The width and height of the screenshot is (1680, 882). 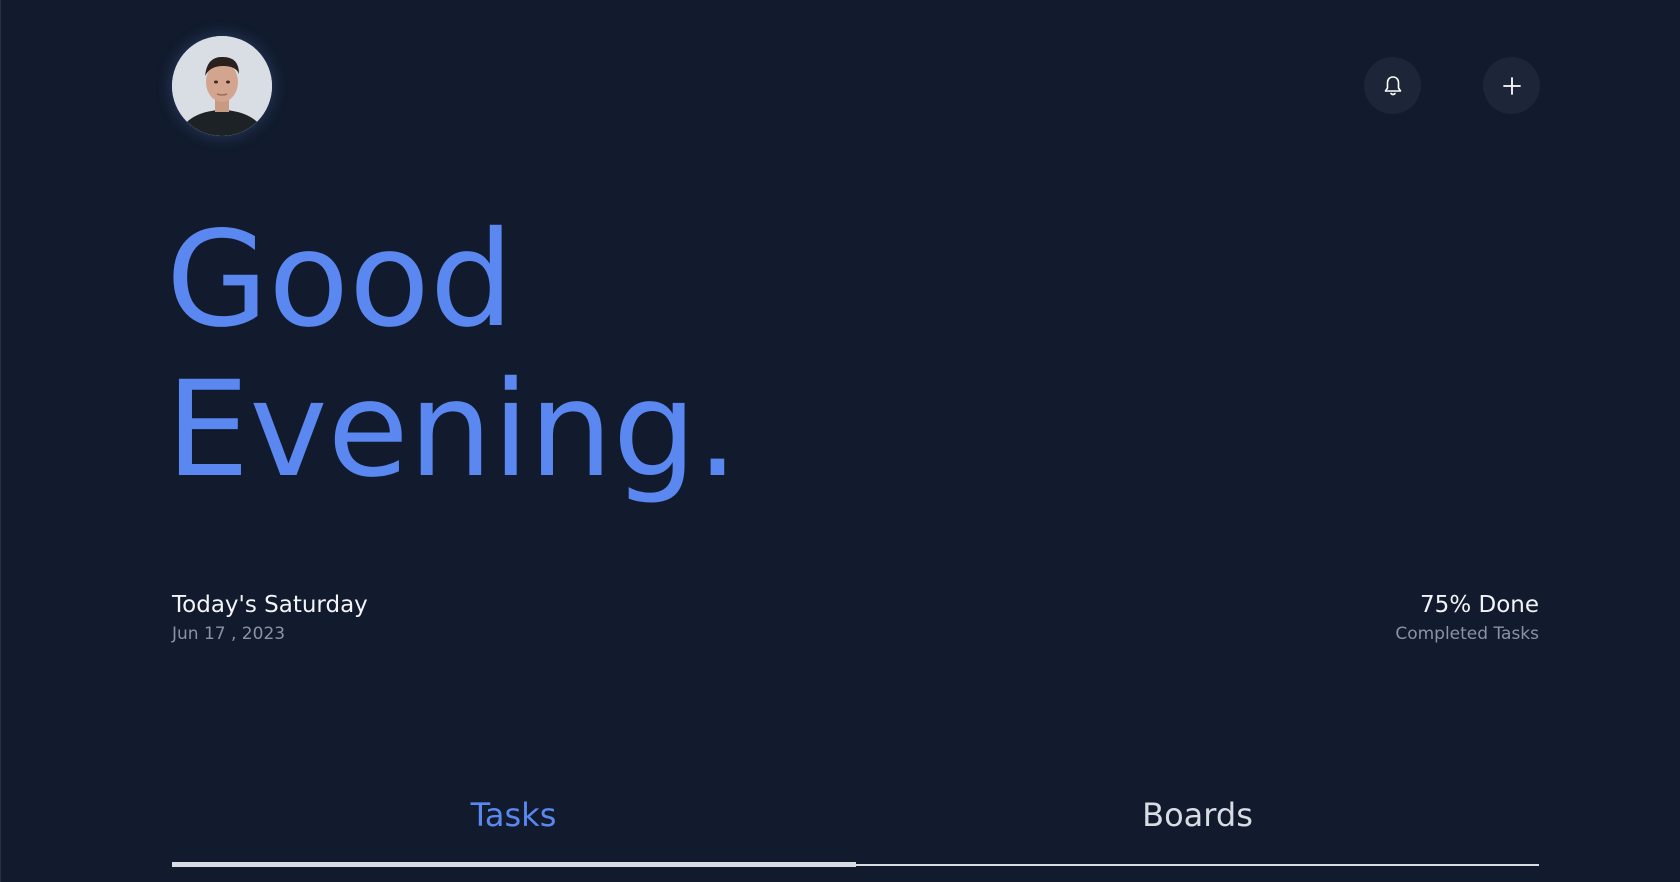 I want to click on day-title: Today's Saturday, so click(x=270, y=605).